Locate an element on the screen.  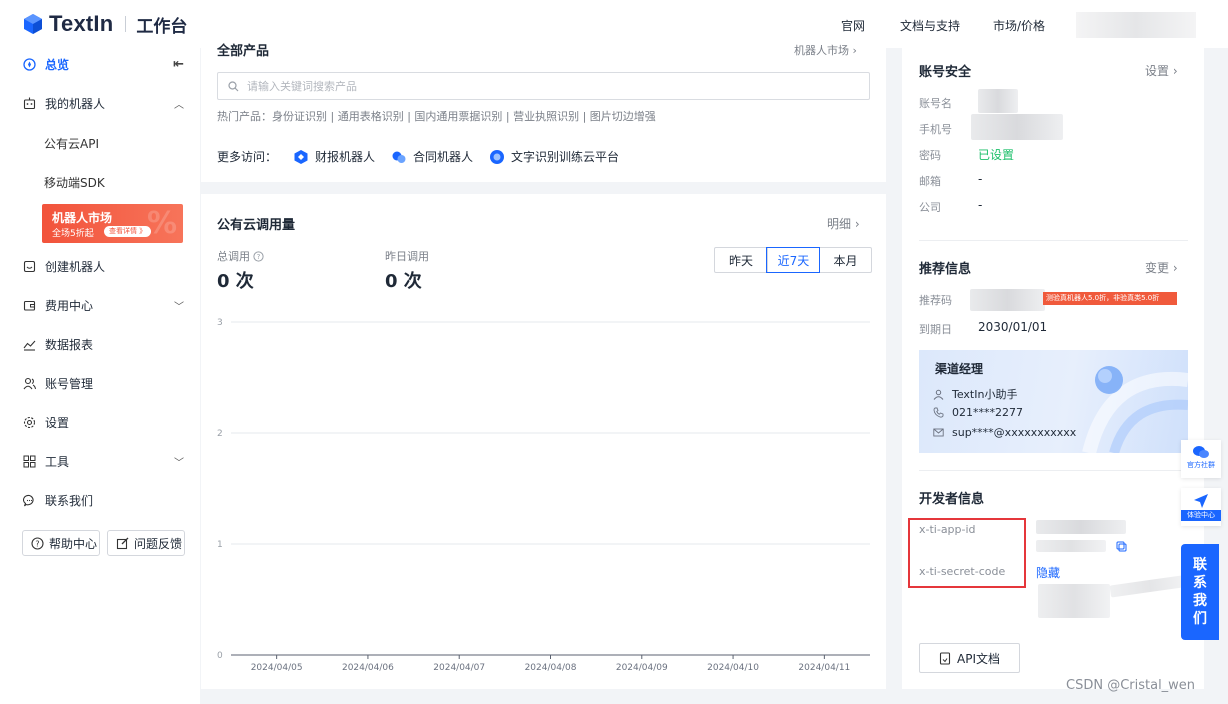
sidebar-subitem-mobile-sdk: 移动端SDK is located at coordinates (74, 182).